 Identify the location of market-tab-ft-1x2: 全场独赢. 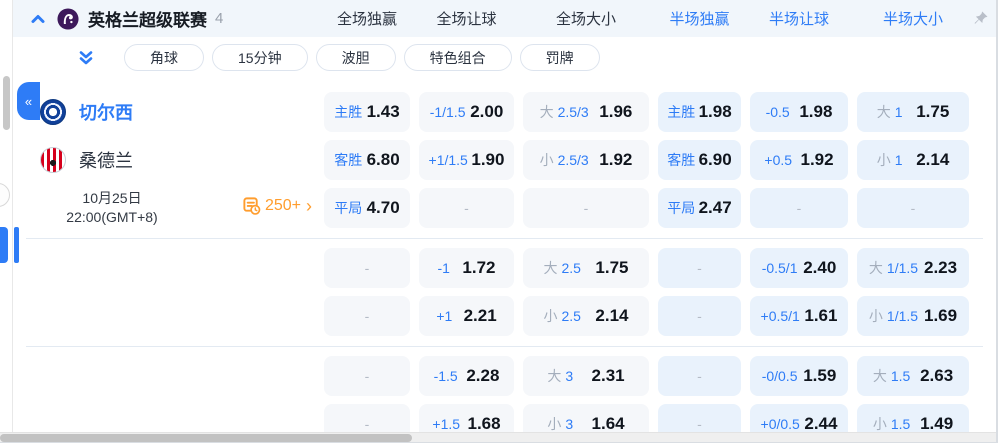
(367, 18).